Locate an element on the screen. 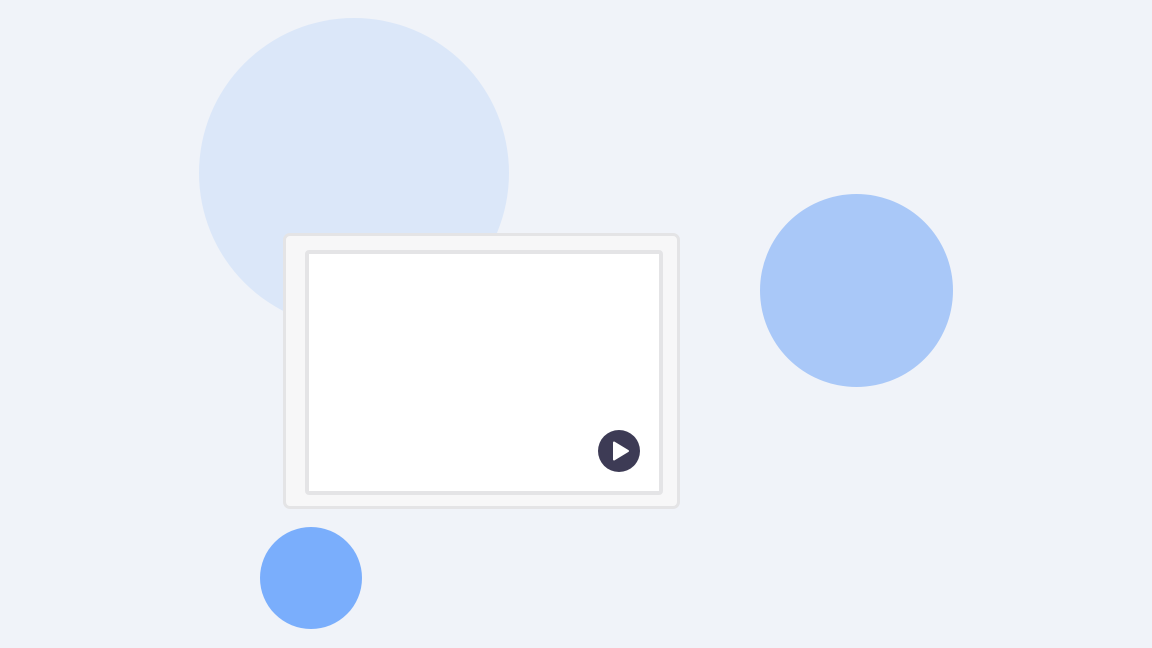 The image size is (1152, 648). play-button is located at coordinates (619, 451).